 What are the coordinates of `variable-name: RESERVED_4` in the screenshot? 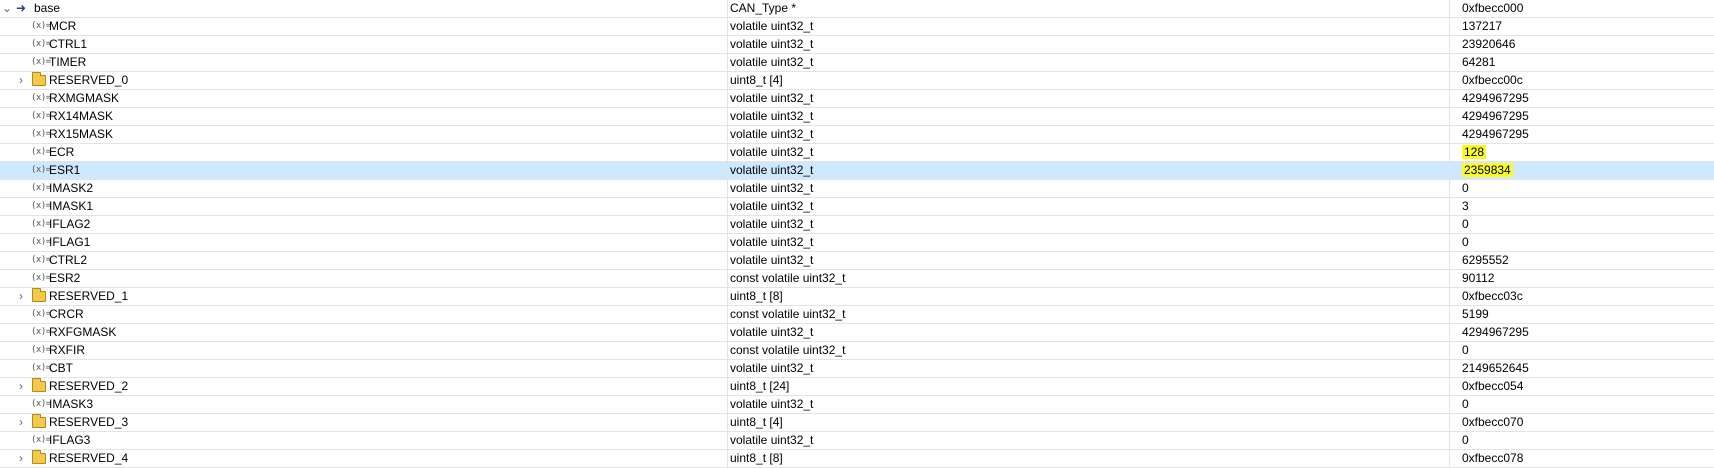 It's located at (89, 458).